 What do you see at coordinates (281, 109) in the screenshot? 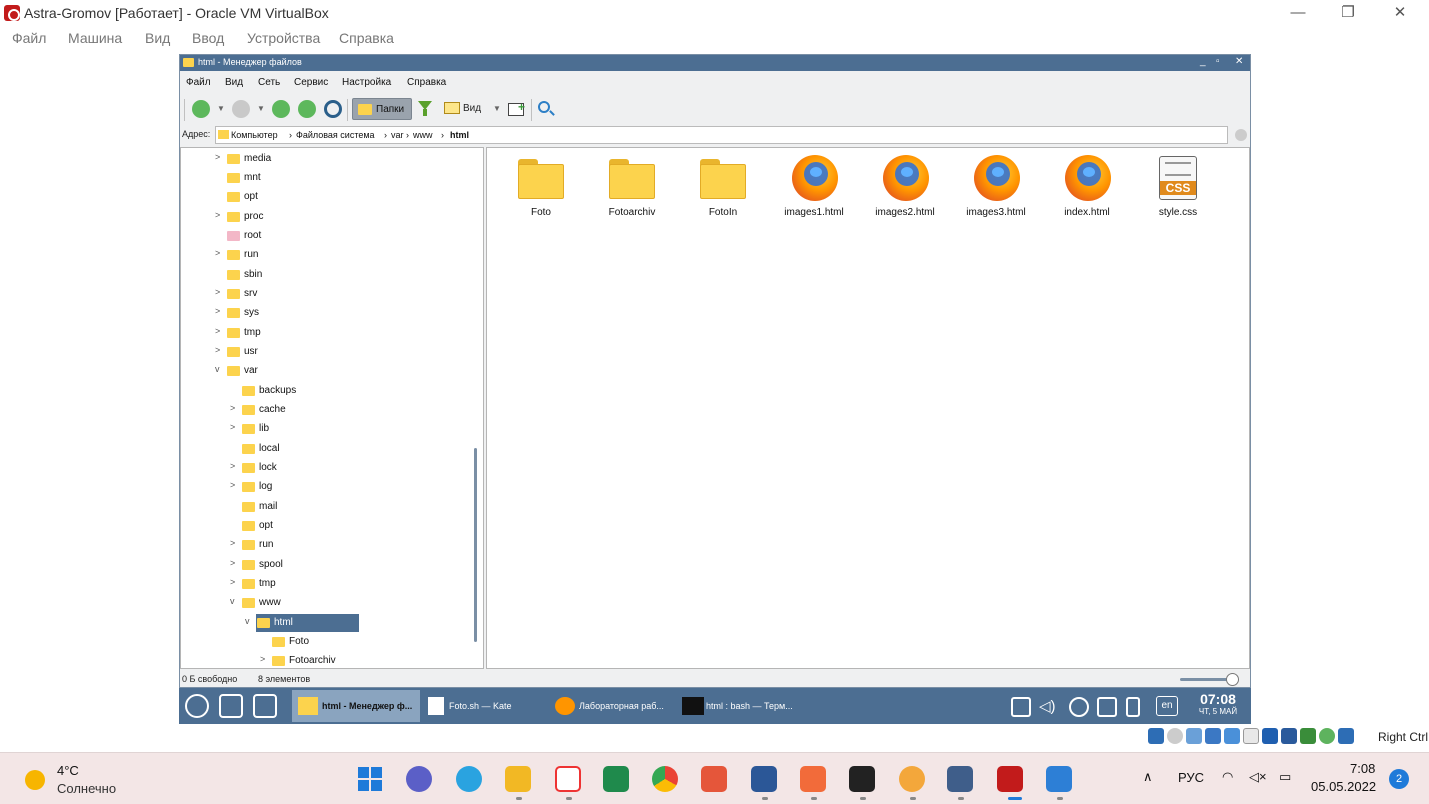
I see `up-button` at bounding box center [281, 109].